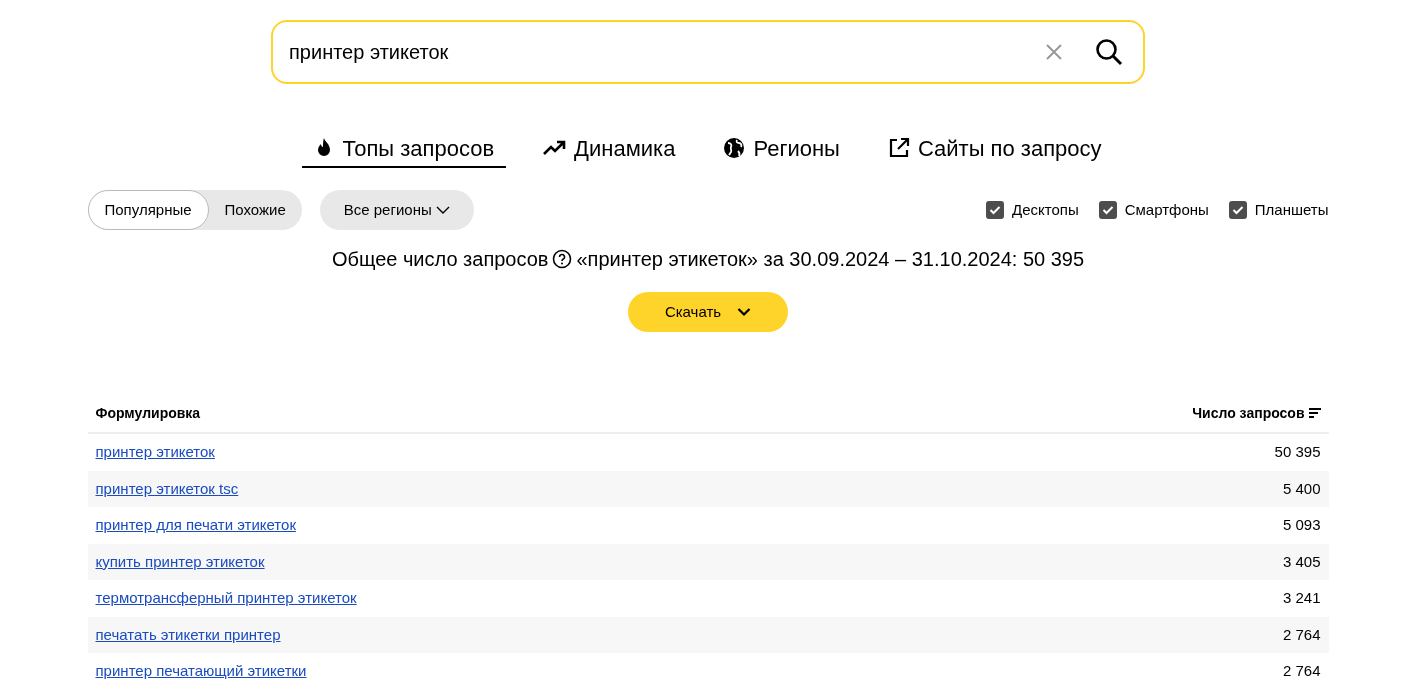 The width and height of the screenshot is (1416, 696). What do you see at coordinates (167, 488) in the screenshot?
I see `query-link: принтер этикеток tsc` at bounding box center [167, 488].